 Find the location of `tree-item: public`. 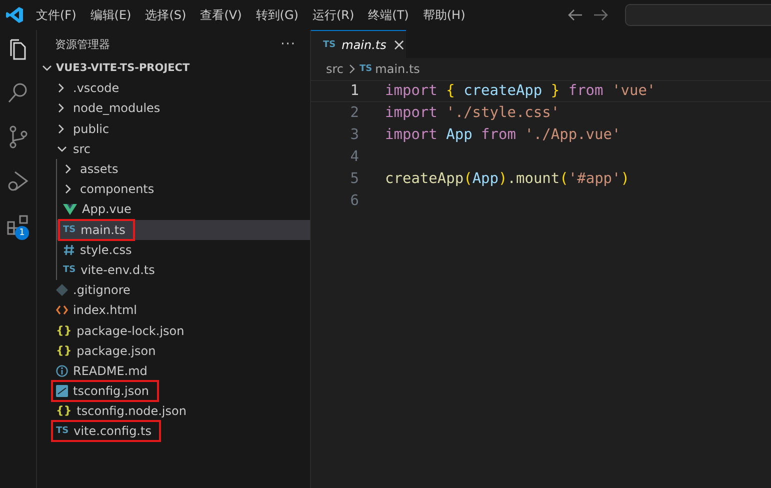

tree-item: public is located at coordinates (173, 128).